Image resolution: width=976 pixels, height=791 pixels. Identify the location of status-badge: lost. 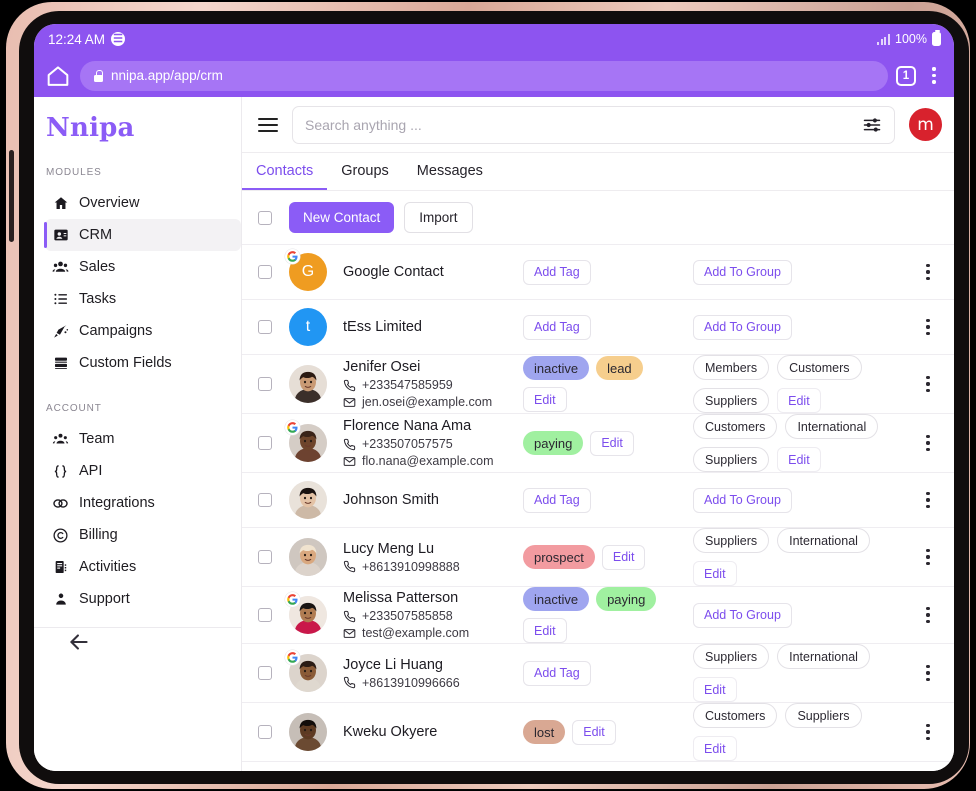
(544, 732).